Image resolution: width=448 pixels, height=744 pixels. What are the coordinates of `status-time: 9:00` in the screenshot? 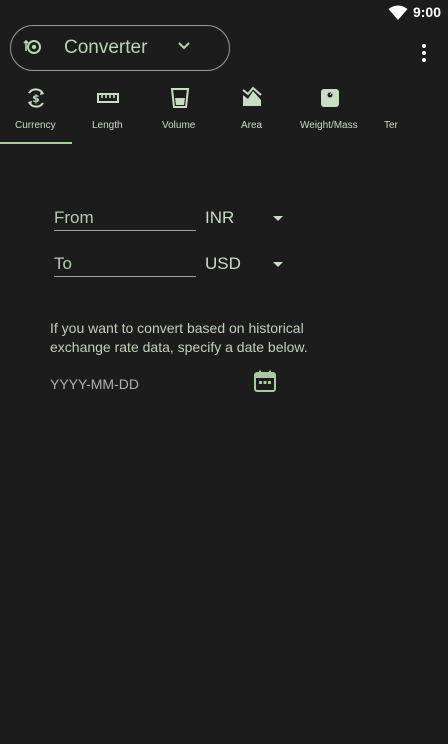 It's located at (426, 12).